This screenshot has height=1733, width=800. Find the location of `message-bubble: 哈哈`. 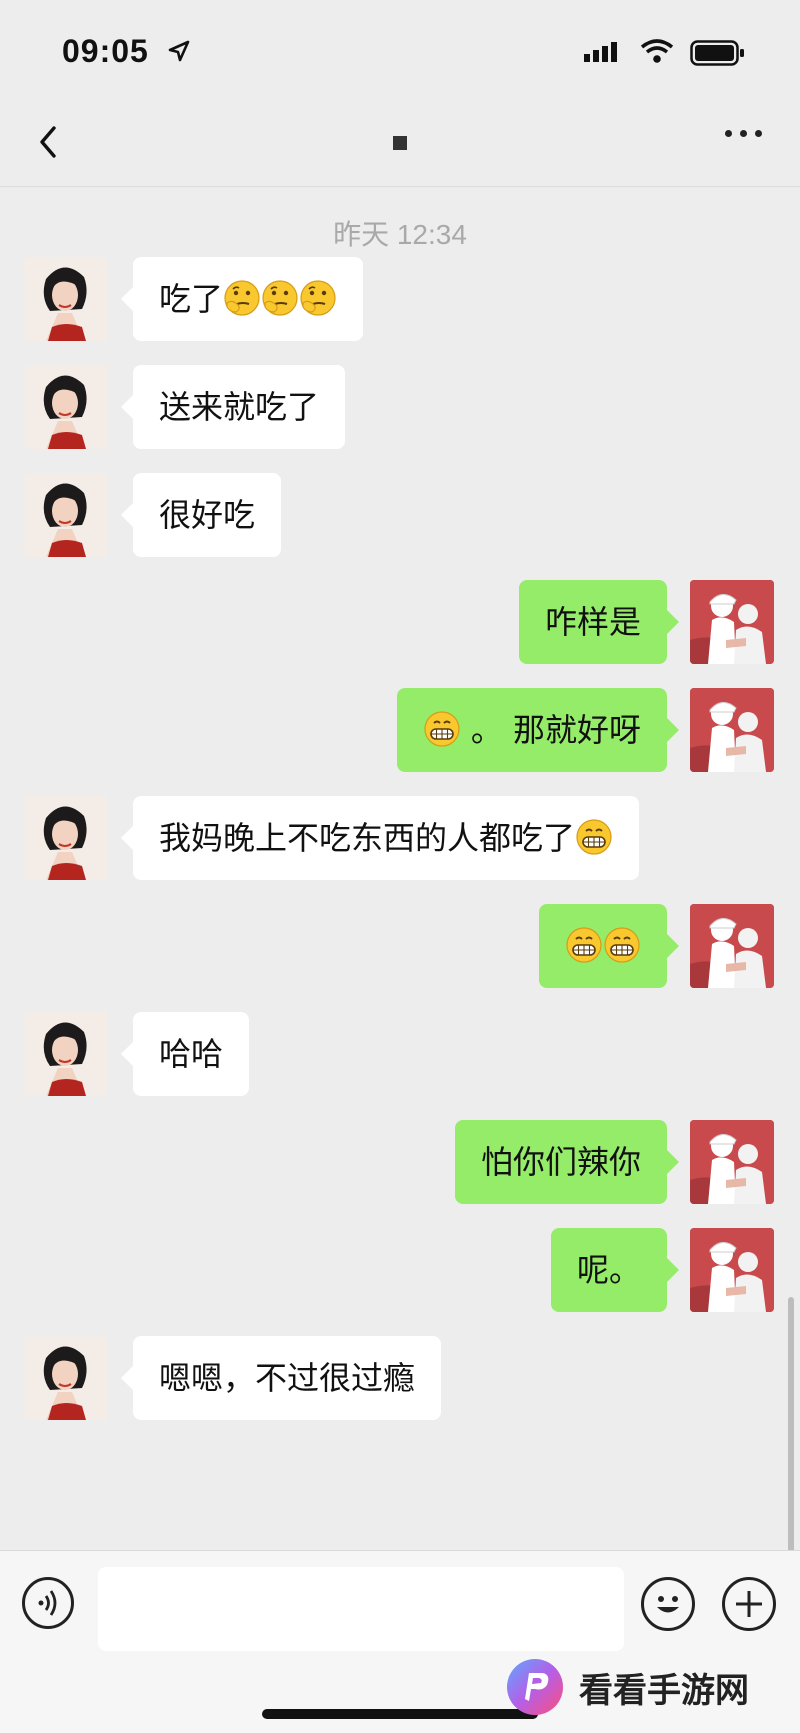

message-bubble: 哈哈 is located at coordinates (185, 1054).